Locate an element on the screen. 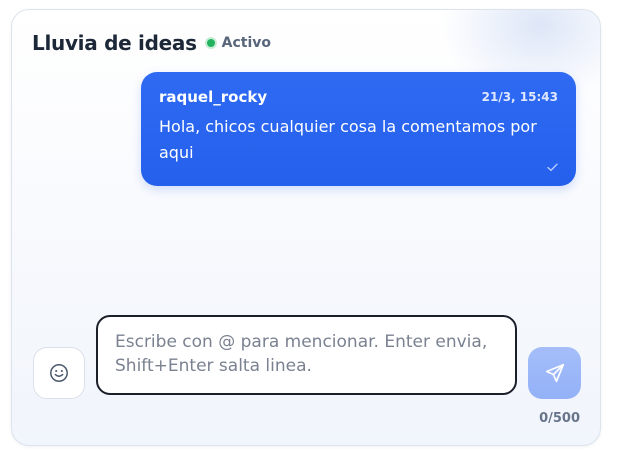 The width and height of the screenshot is (627, 472). check-icon is located at coordinates (552, 168).